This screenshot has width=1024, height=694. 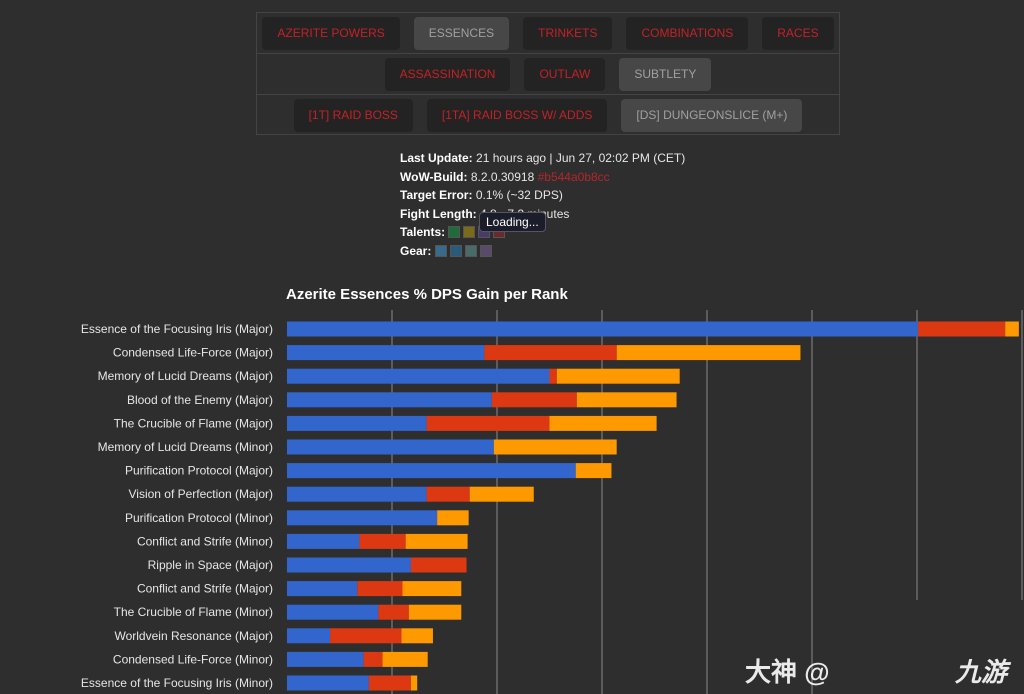 What do you see at coordinates (427, 294) in the screenshot?
I see `chart-title: Azerite Essences % DPS Gain per Rank` at bounding box center [427, 294].